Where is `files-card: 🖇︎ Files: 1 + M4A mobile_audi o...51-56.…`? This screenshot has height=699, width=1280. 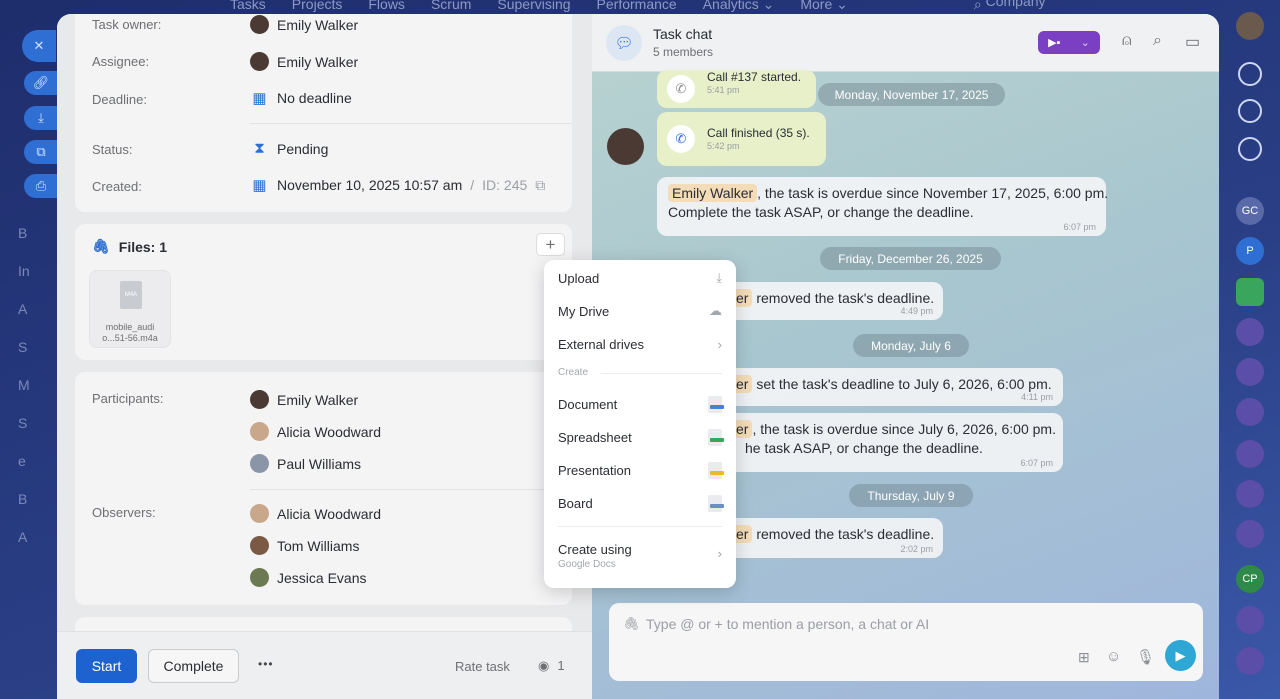
files-card: 🖇︎ Files: 1 + M4A mobile_audi o...51-56.… is located at coordinates (323, 292).